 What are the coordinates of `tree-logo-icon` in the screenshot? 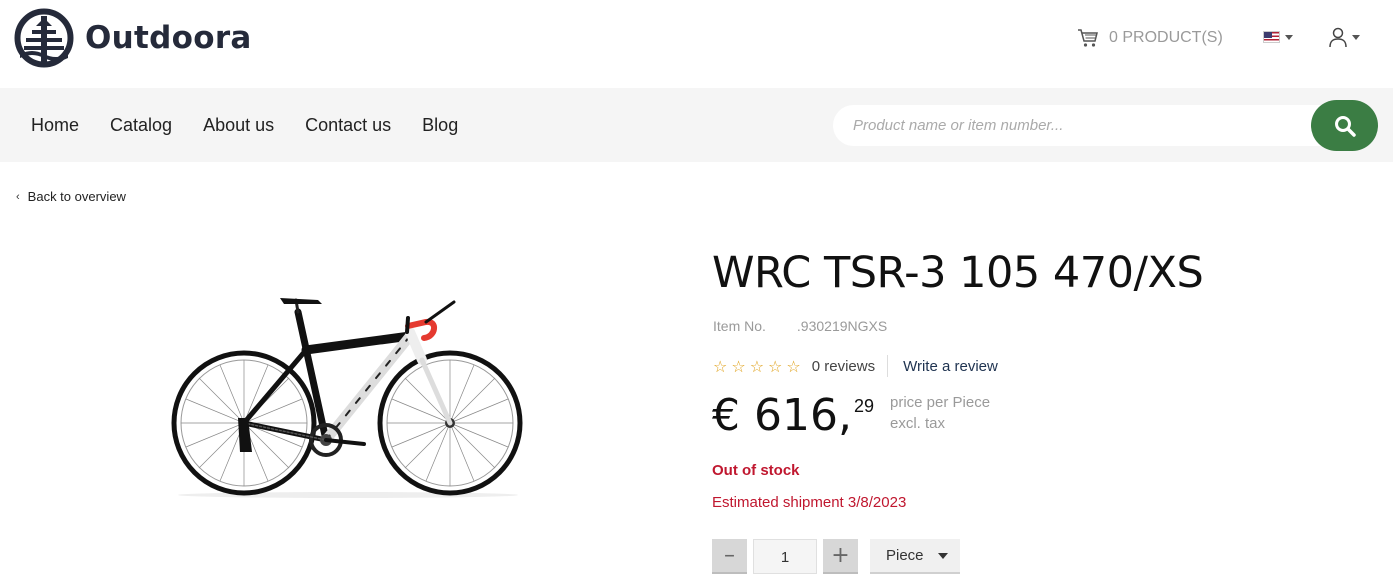 It's located at (44, 38).